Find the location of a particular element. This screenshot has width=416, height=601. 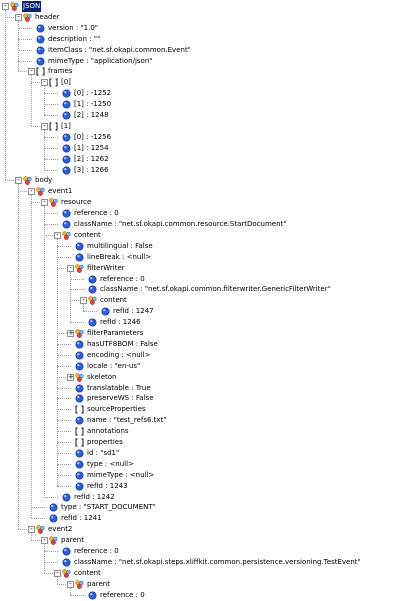

tree-node: mimeType : <null> is located at coordinates (208, 475).